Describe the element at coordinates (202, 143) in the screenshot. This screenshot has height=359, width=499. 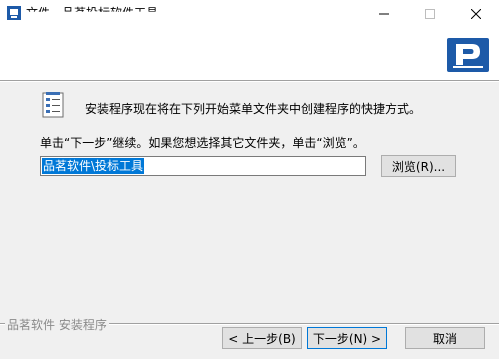
I see `instruction-text: 单击“下一步”继续。如果您想选择其它文件夹，单击“浏览”。` at that location.